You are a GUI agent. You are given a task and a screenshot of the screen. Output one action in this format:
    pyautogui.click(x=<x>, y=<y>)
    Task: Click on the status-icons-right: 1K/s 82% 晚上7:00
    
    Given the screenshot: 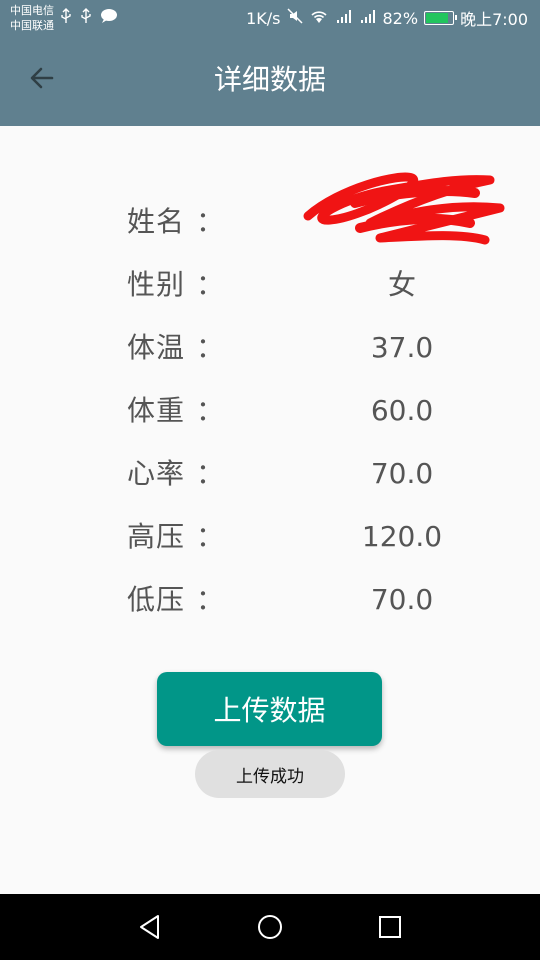 What is the action you would take?
    pyautogui.click(x=387, y=18)
    